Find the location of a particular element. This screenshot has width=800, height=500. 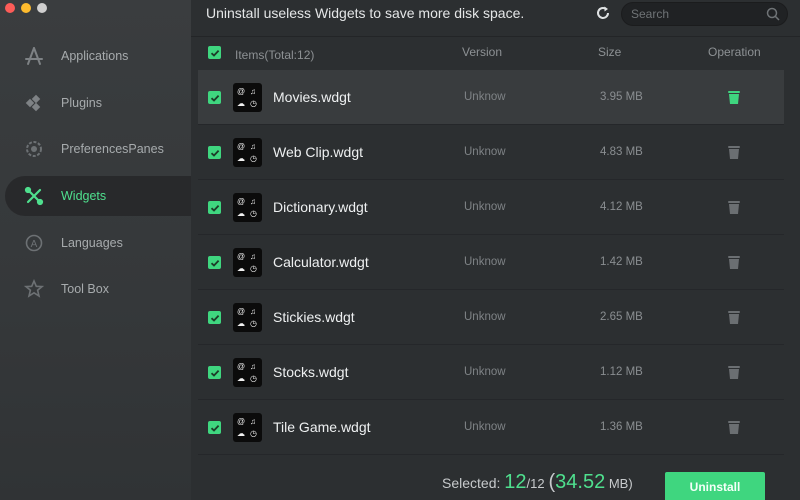

sidebar-item-label: Plugins is located at coordinates (81, 102).